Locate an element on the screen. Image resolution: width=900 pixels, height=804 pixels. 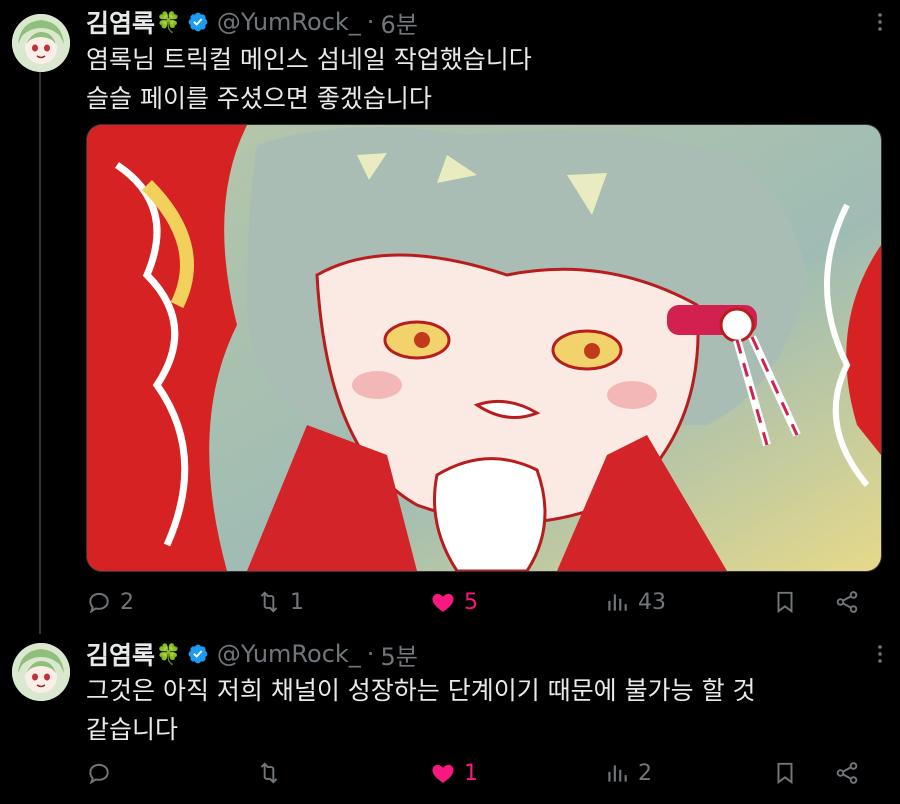
timestamp: 6분 is located at coordinates (398, 22).